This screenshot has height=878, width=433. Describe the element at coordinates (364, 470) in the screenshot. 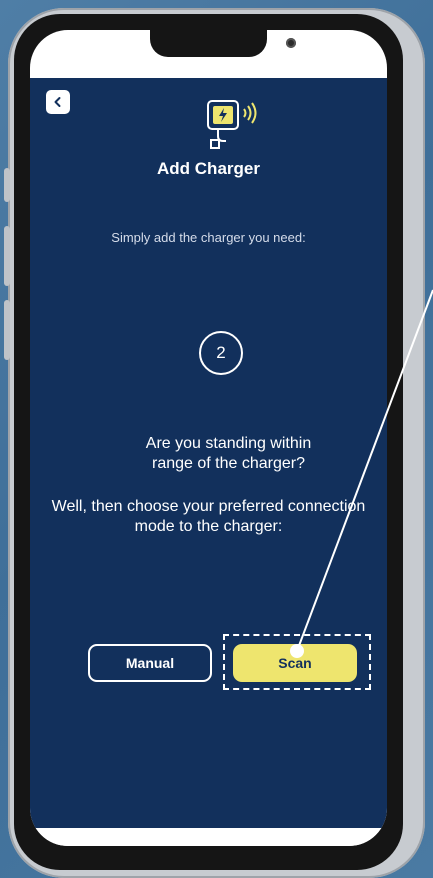

I see `annotation-line` at that location.